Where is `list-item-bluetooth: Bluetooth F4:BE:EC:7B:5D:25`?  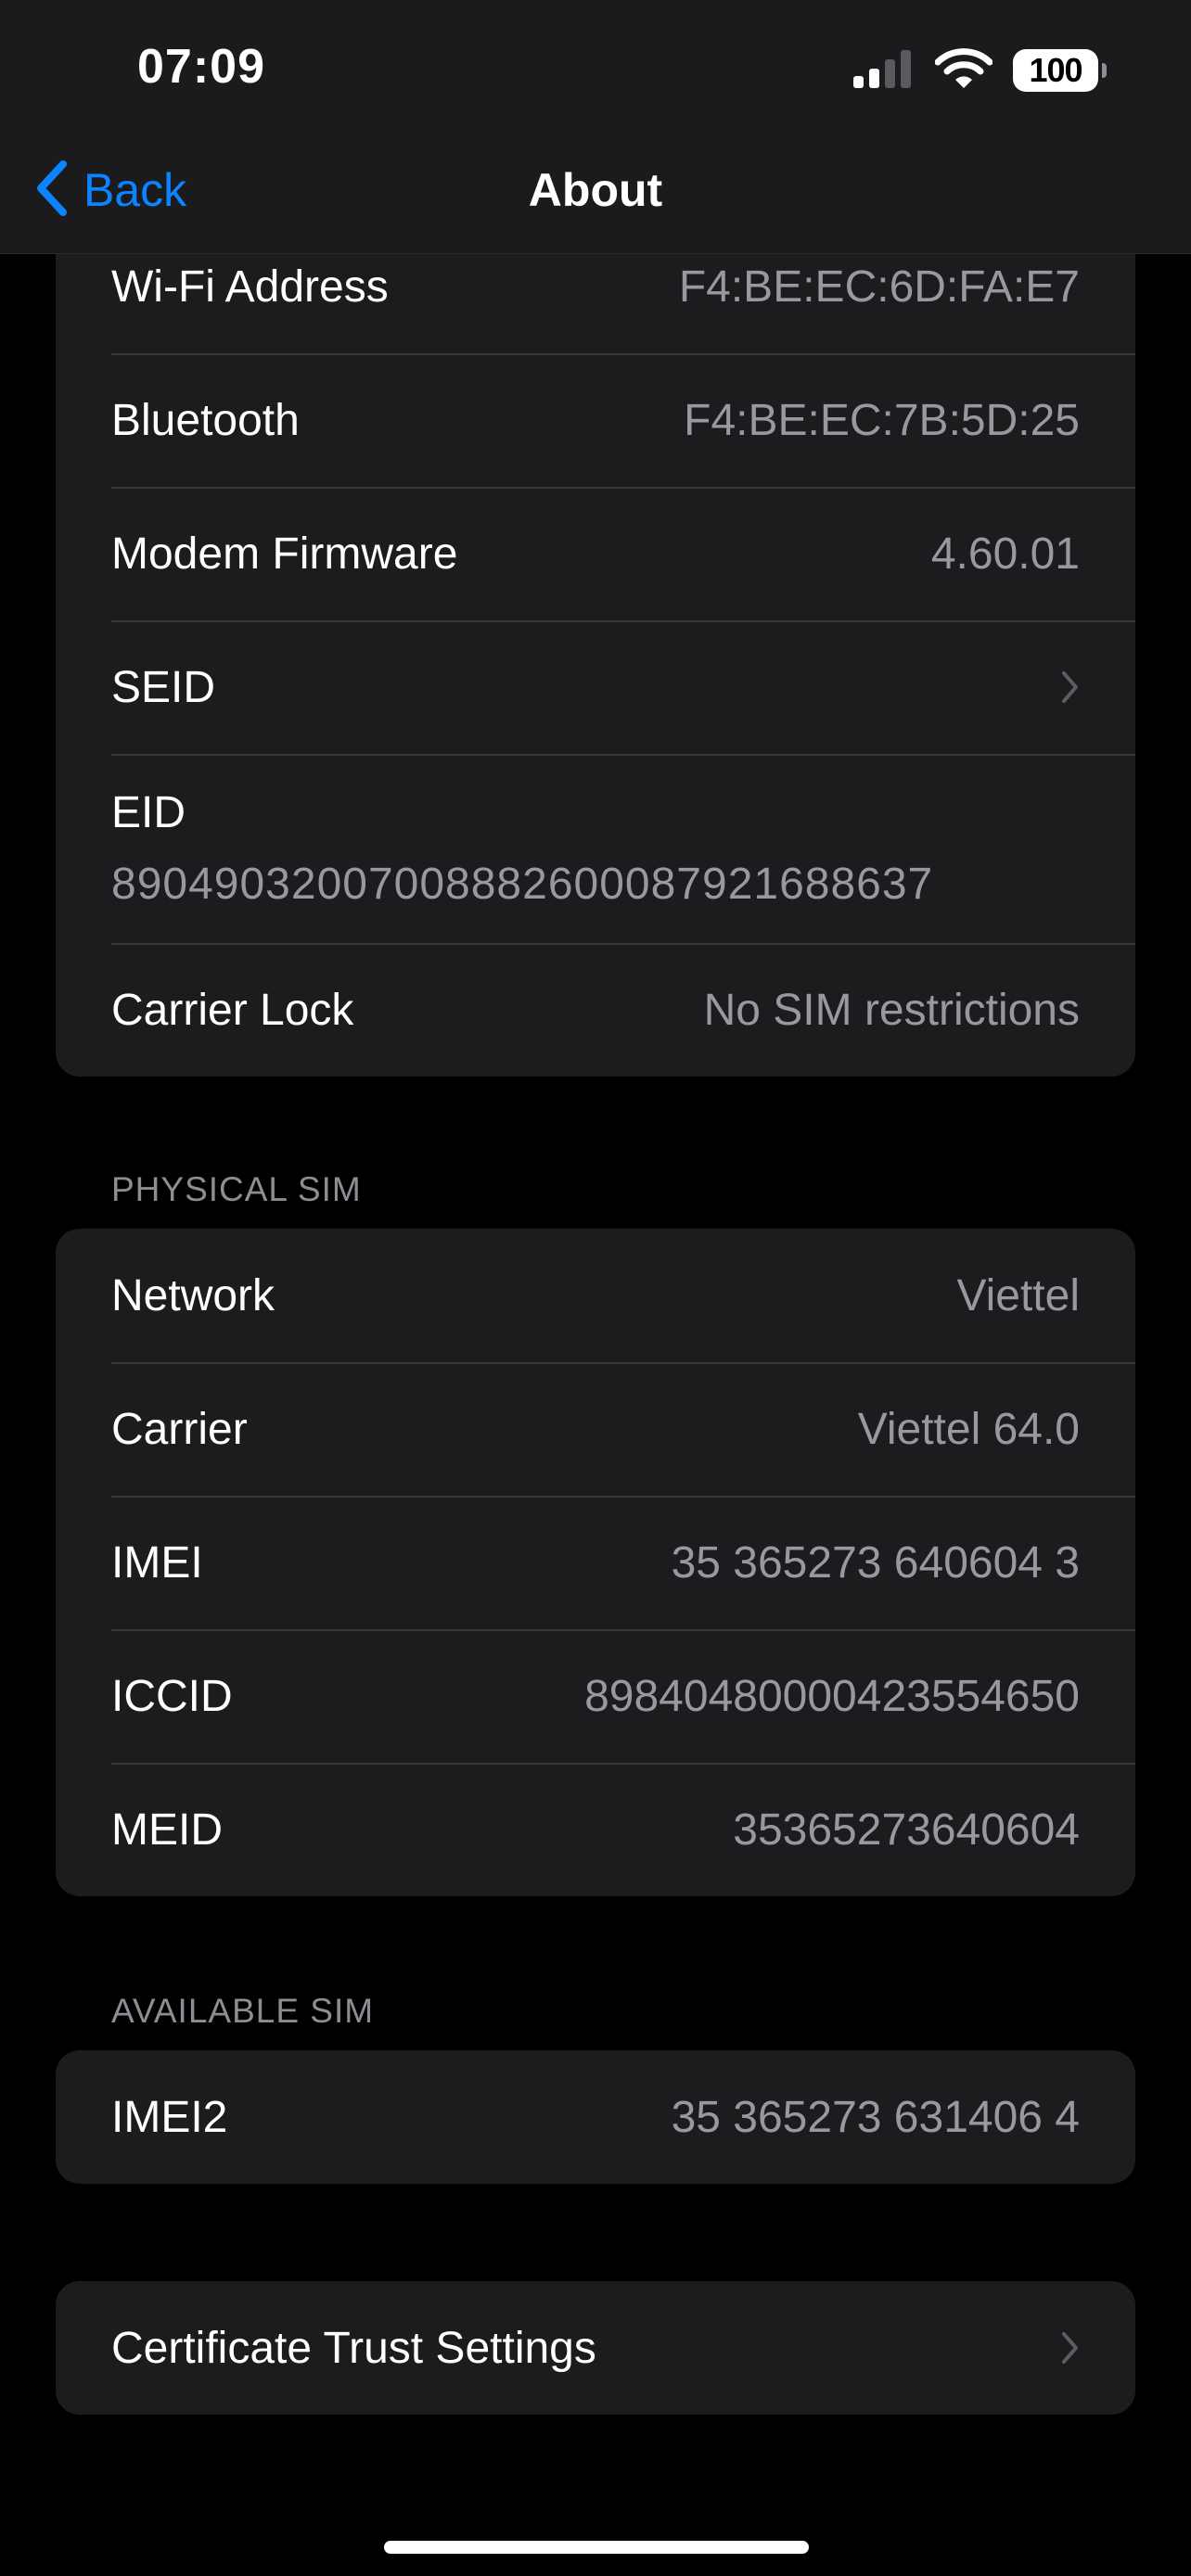
list-item-bluetooth: Bluetooth F4:BE:EC:7B:5D:25 is located at coordinates (595, 420).